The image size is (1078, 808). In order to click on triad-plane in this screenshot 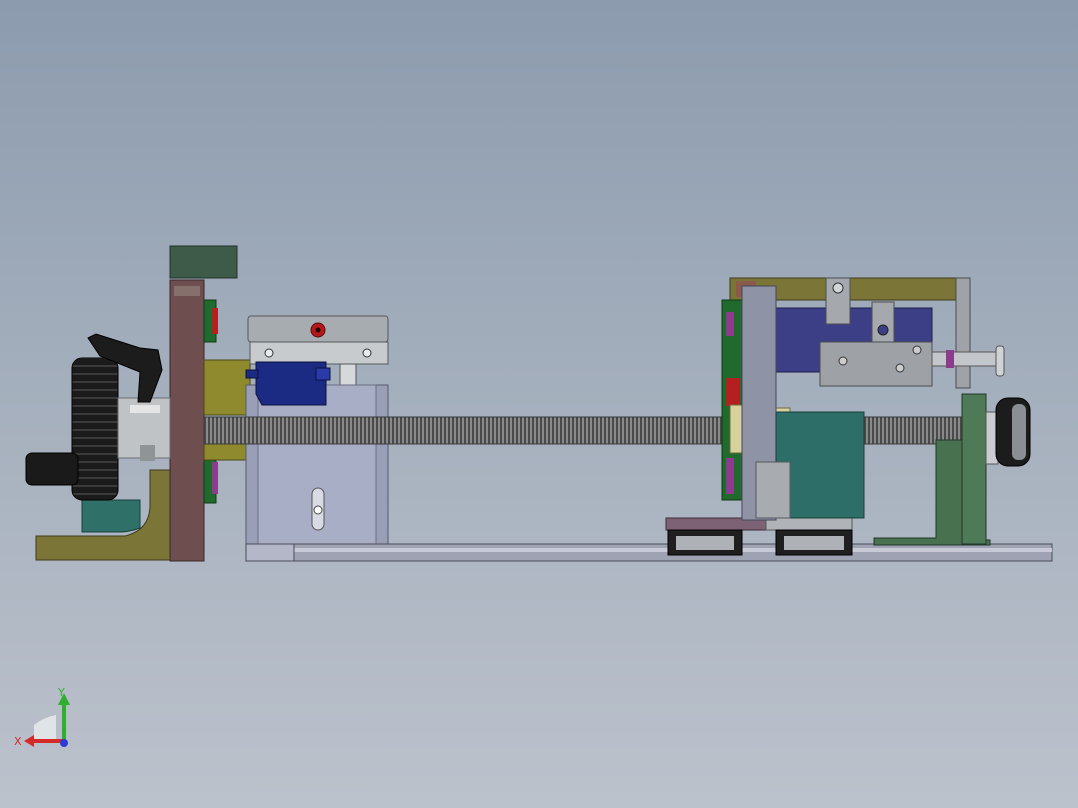, I will do `click(45, 728)`.